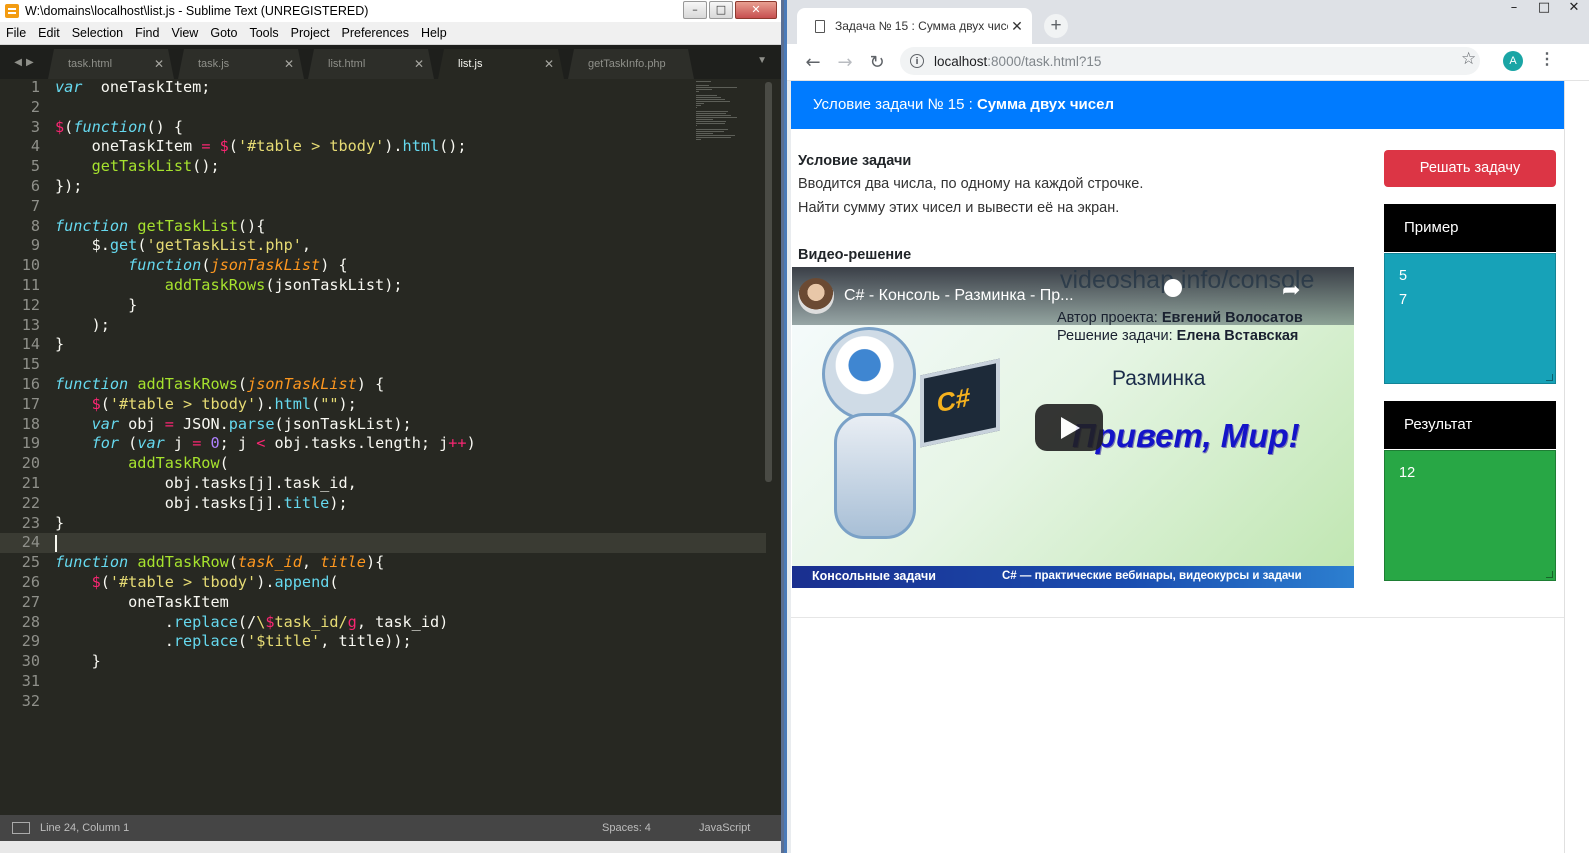 The image size is (1589, 853). I want to click on channel-avatar, so click(816, 296).